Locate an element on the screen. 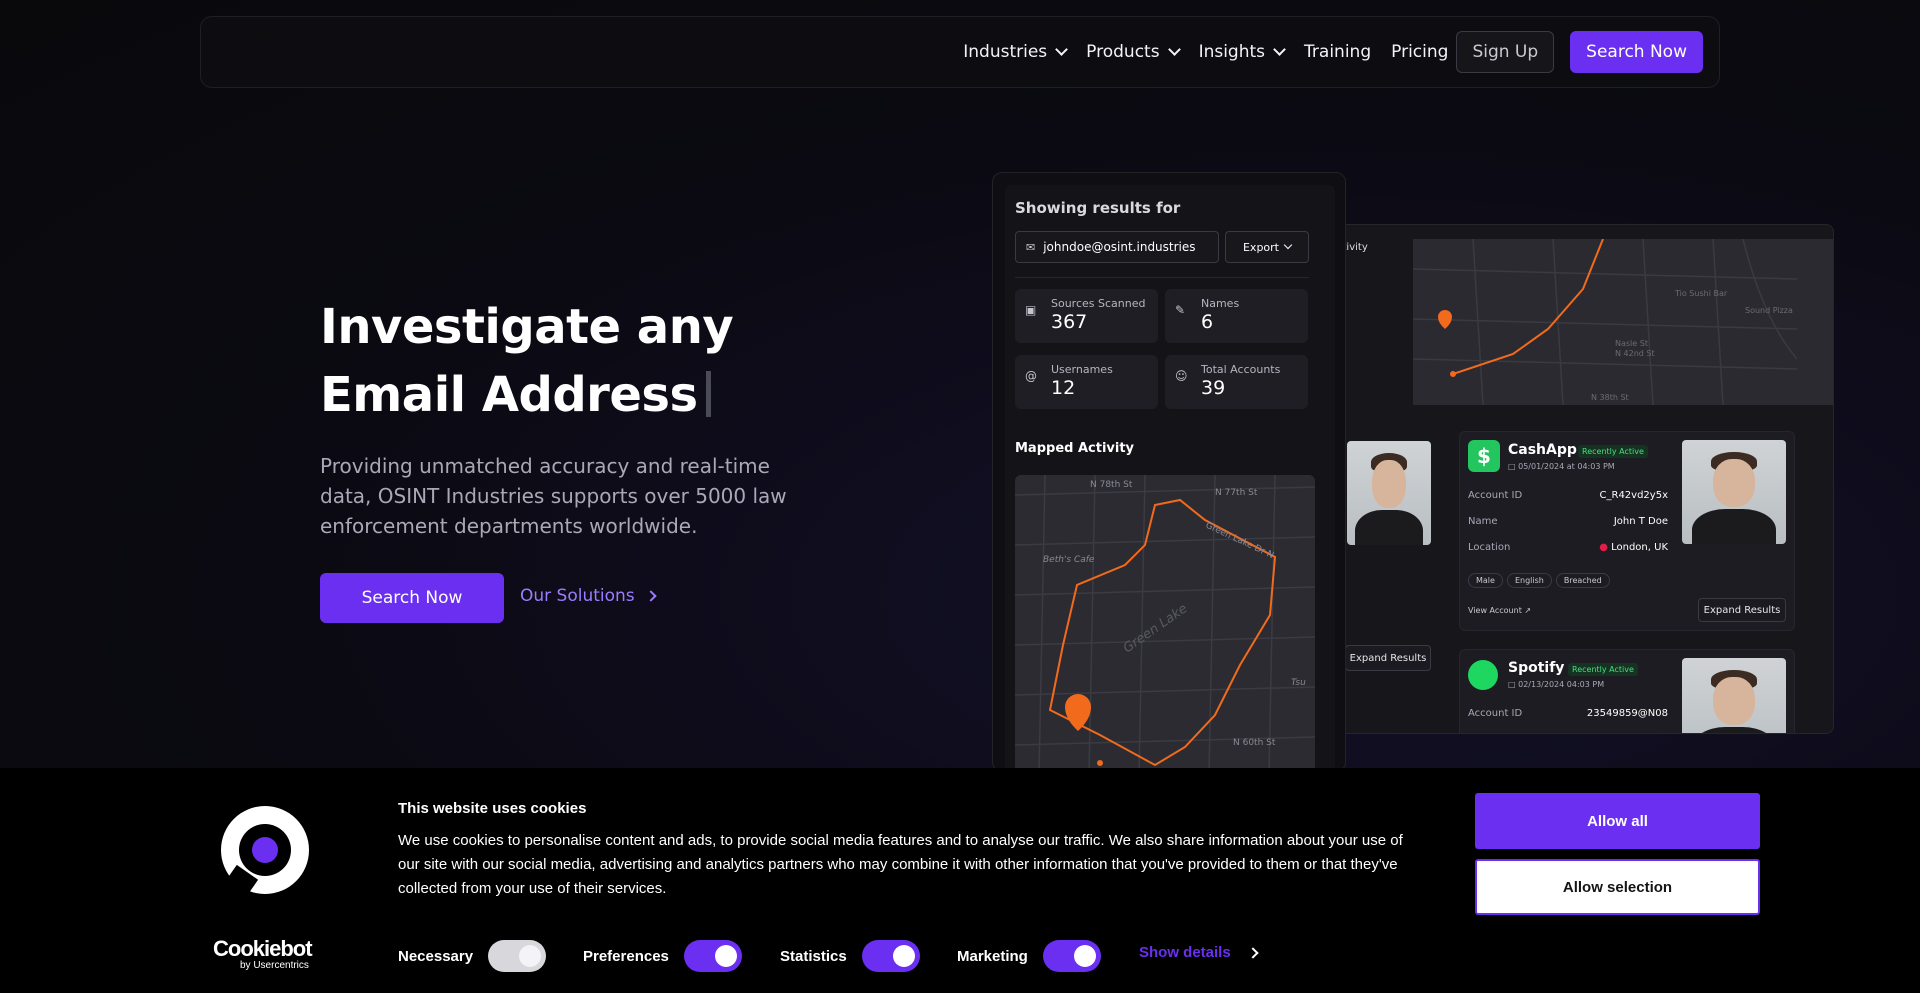  cookiebot-byline: by Usercentrics is located at coordinates (274, 965).